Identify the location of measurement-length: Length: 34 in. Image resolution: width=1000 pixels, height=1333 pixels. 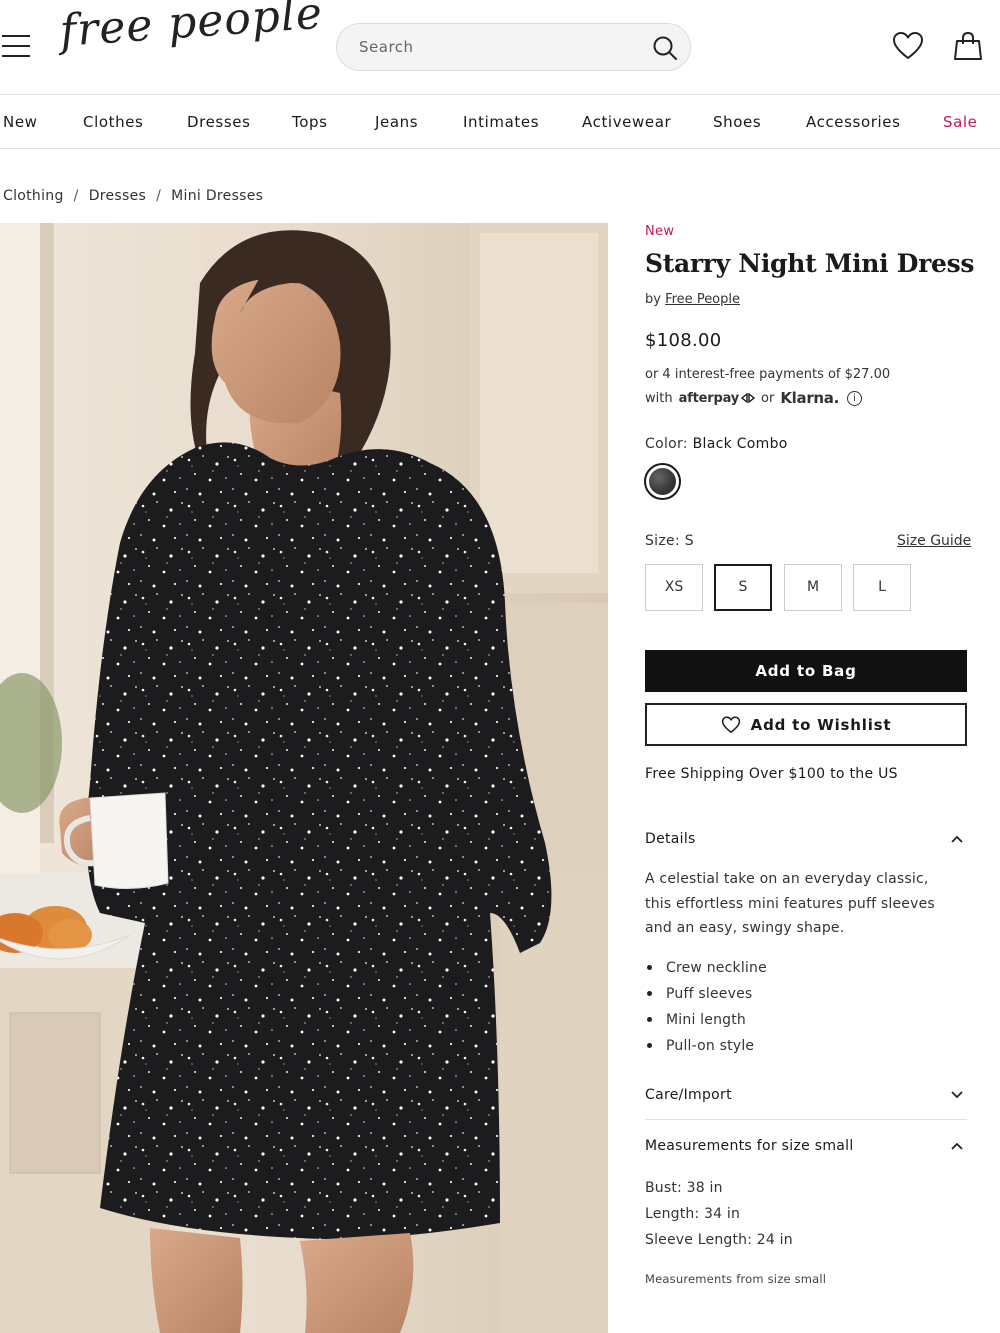
(693, 1214).